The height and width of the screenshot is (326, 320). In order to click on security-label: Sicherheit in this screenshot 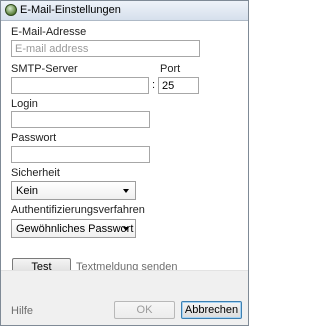, I will do `click(35, 173)`.